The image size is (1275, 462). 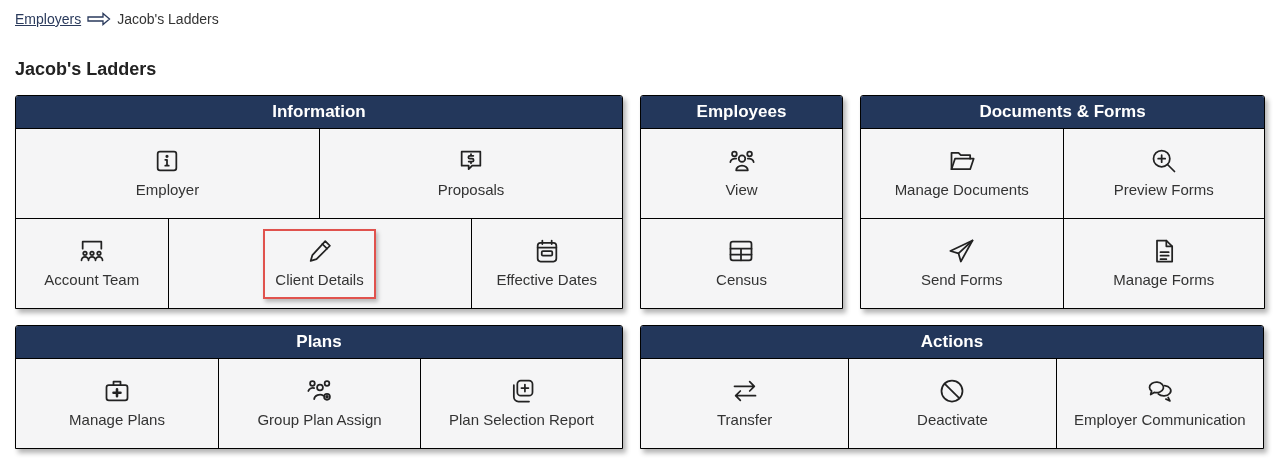 I want to click on tile-button: View, so click(x=741, y=173).